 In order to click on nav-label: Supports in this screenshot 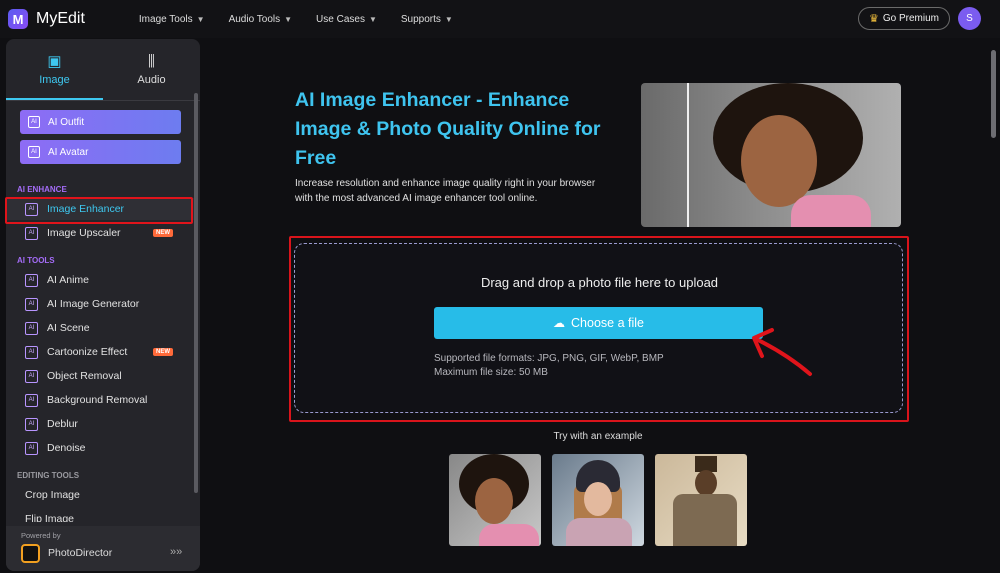, I will do `click(420, 19)`.